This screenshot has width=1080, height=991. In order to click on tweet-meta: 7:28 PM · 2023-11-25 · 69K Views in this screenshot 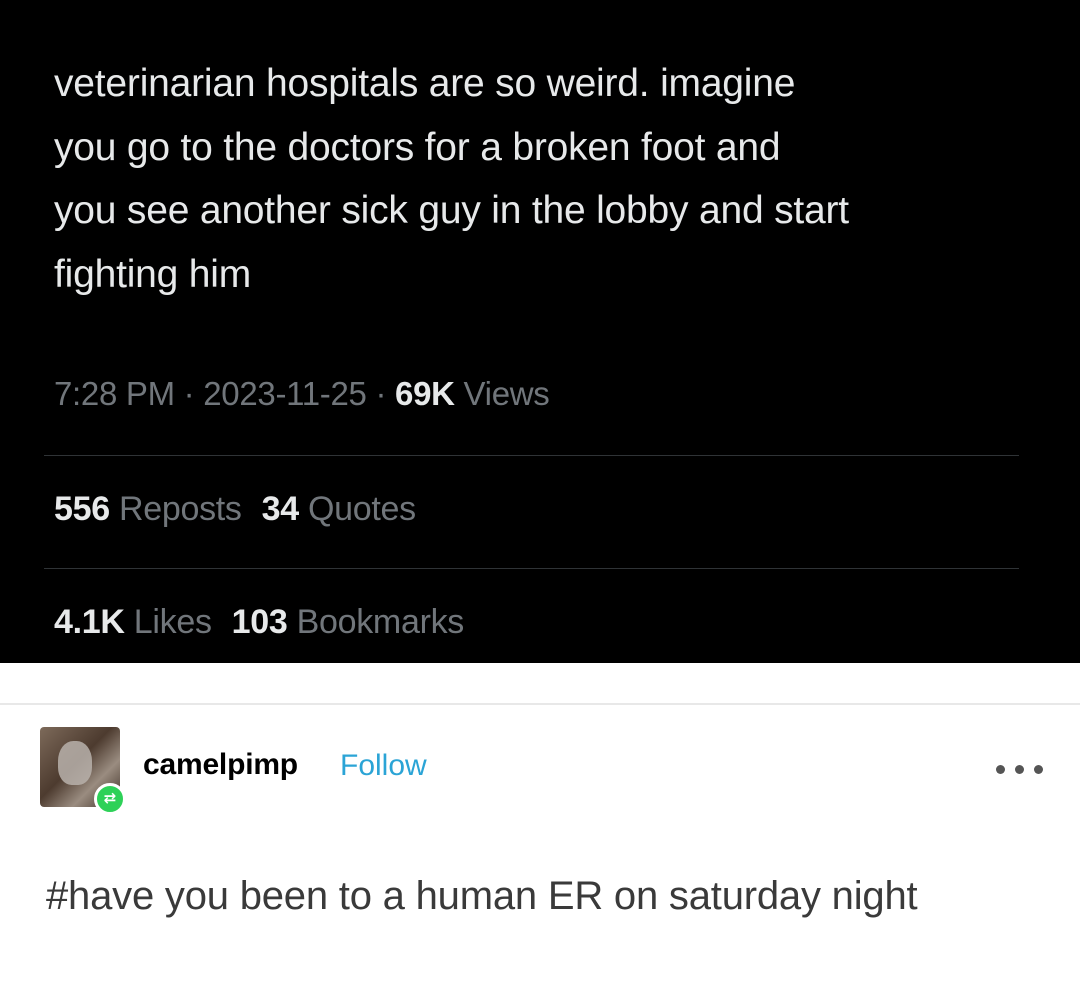, I will do `click(302, 394)`.